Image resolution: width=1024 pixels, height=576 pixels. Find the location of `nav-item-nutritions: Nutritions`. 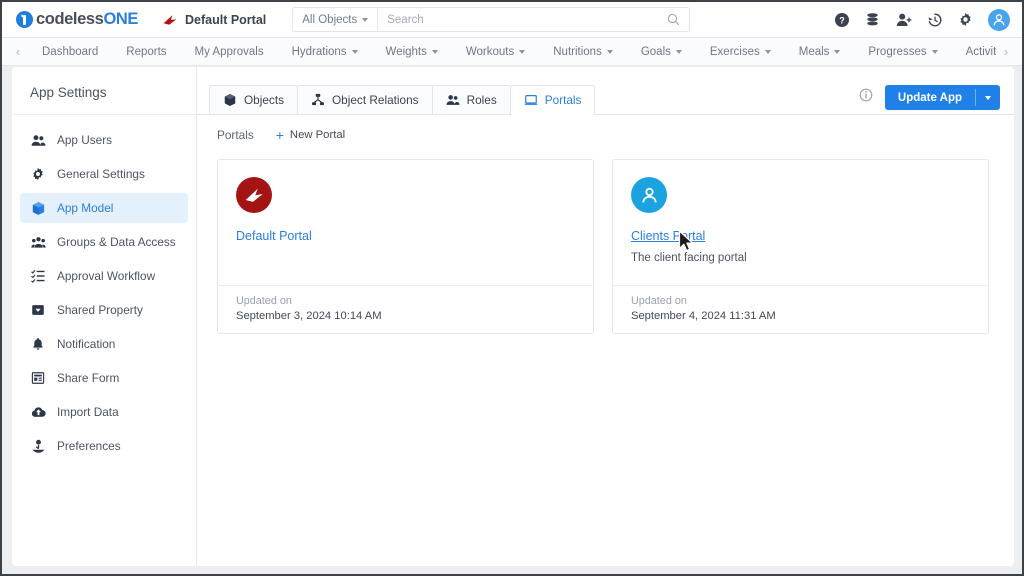

nav-item-nutritions: Nutritions is located at coordinates (583, 52).